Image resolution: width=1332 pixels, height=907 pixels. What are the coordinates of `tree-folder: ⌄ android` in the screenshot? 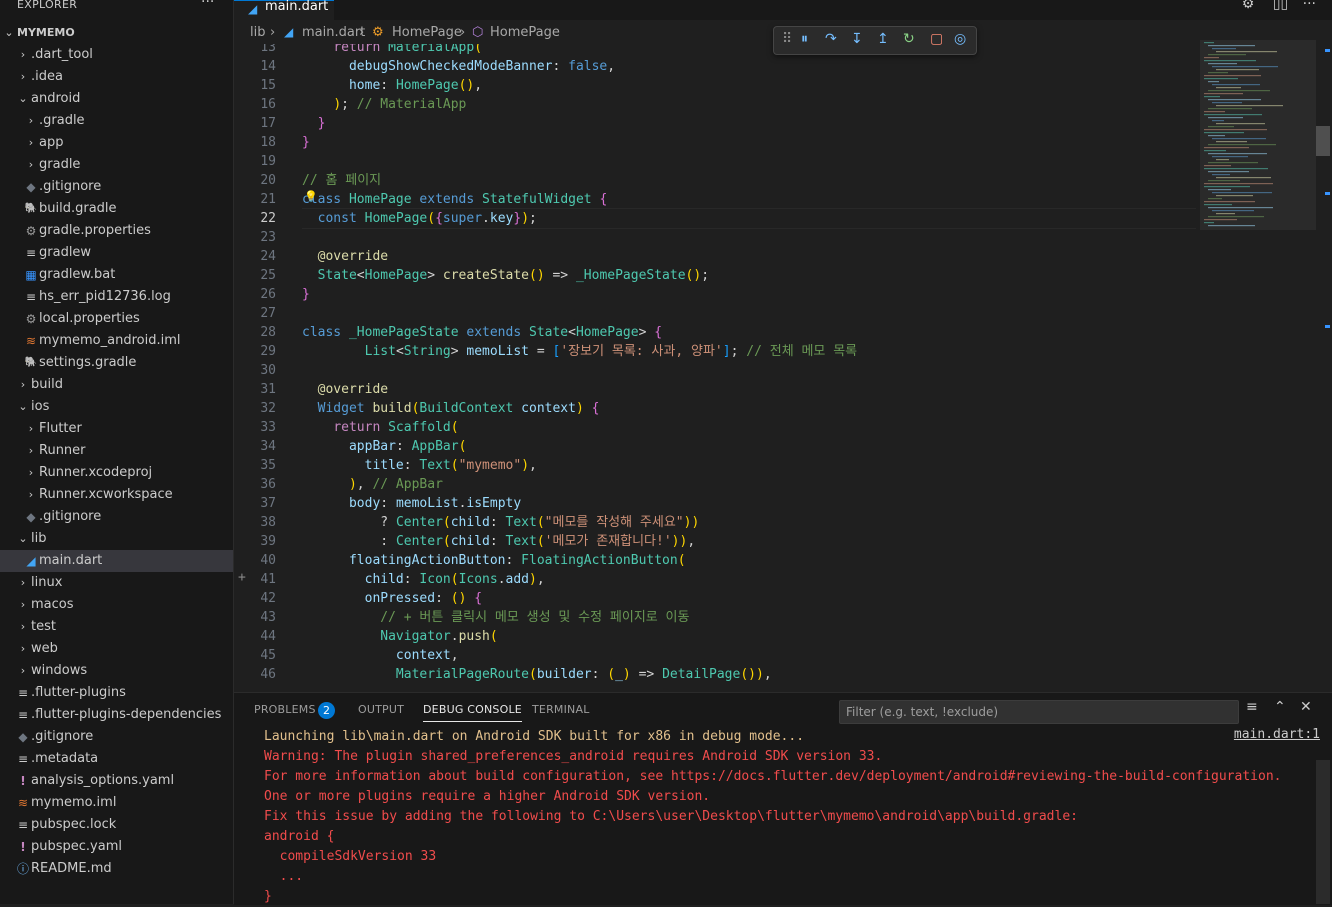 It's located at (116, 99).